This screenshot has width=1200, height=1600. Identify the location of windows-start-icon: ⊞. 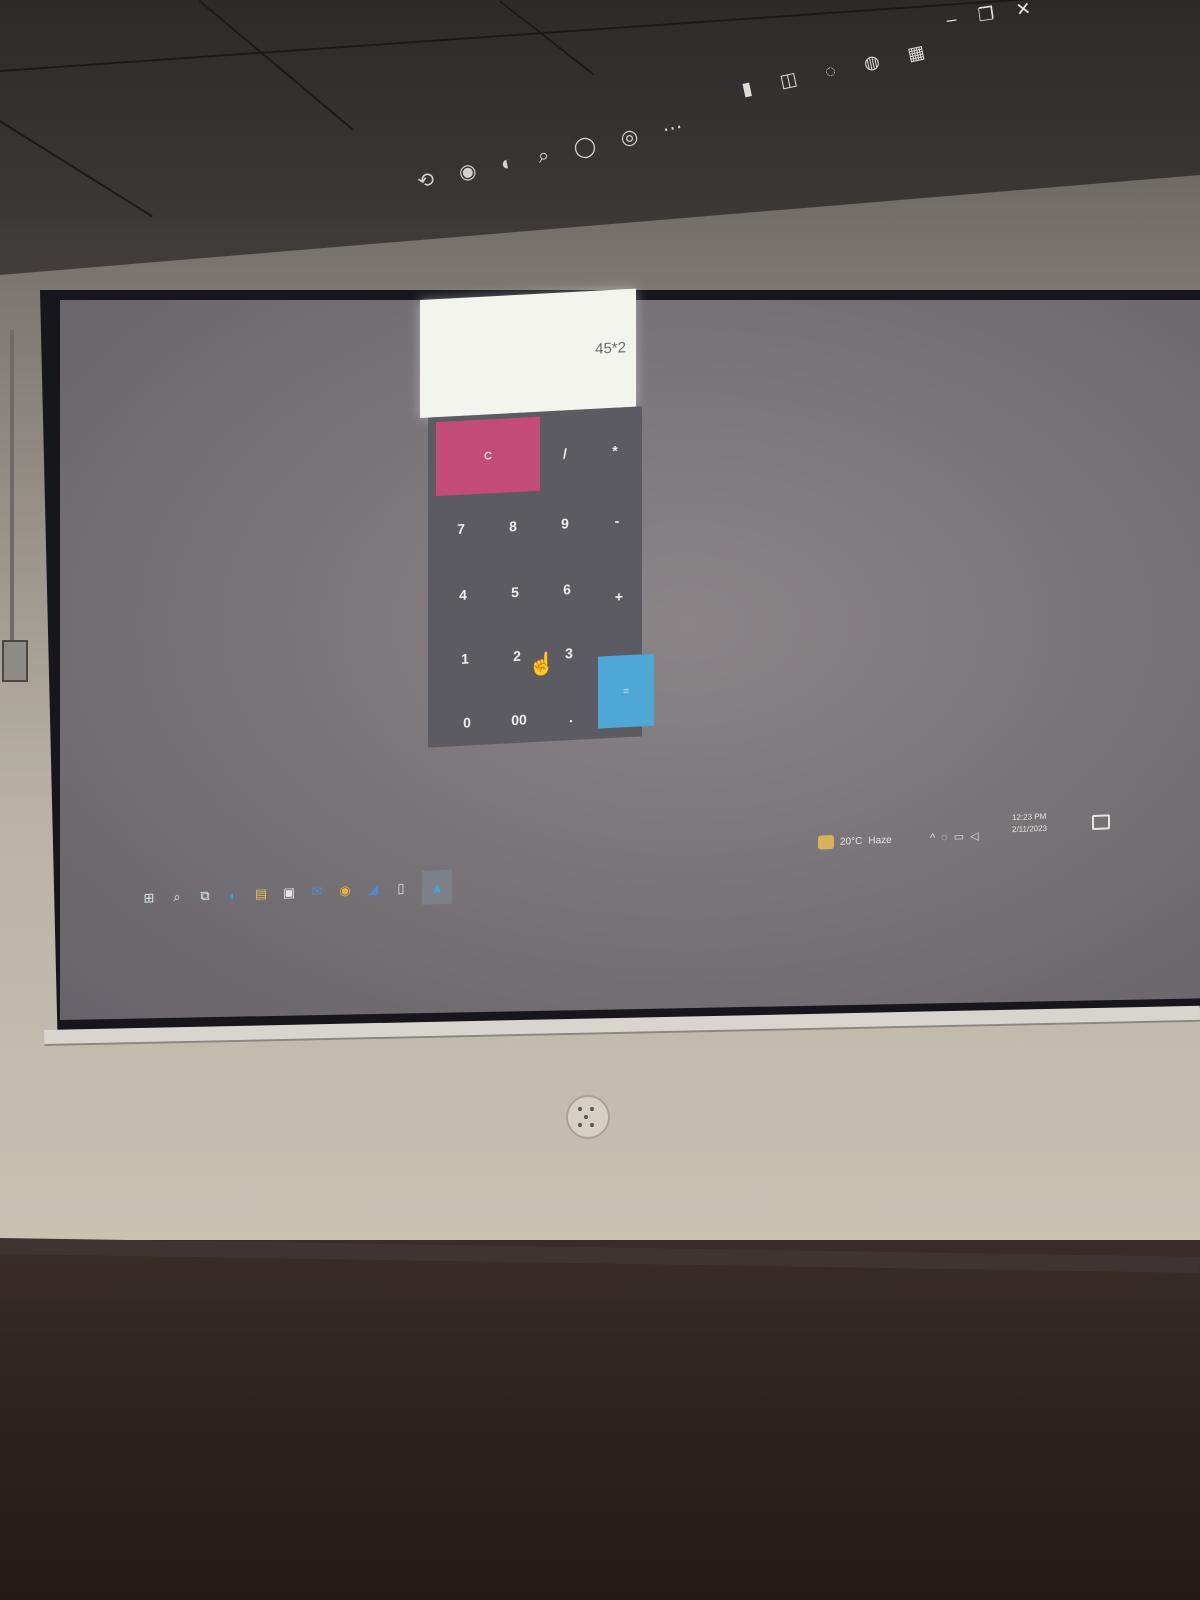
(149, 898).